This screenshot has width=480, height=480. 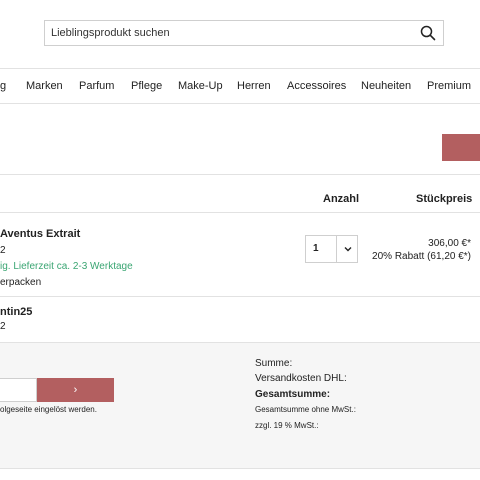 I want to click on nav-item-make-up: Make-Up, so click(x=200, y=86).